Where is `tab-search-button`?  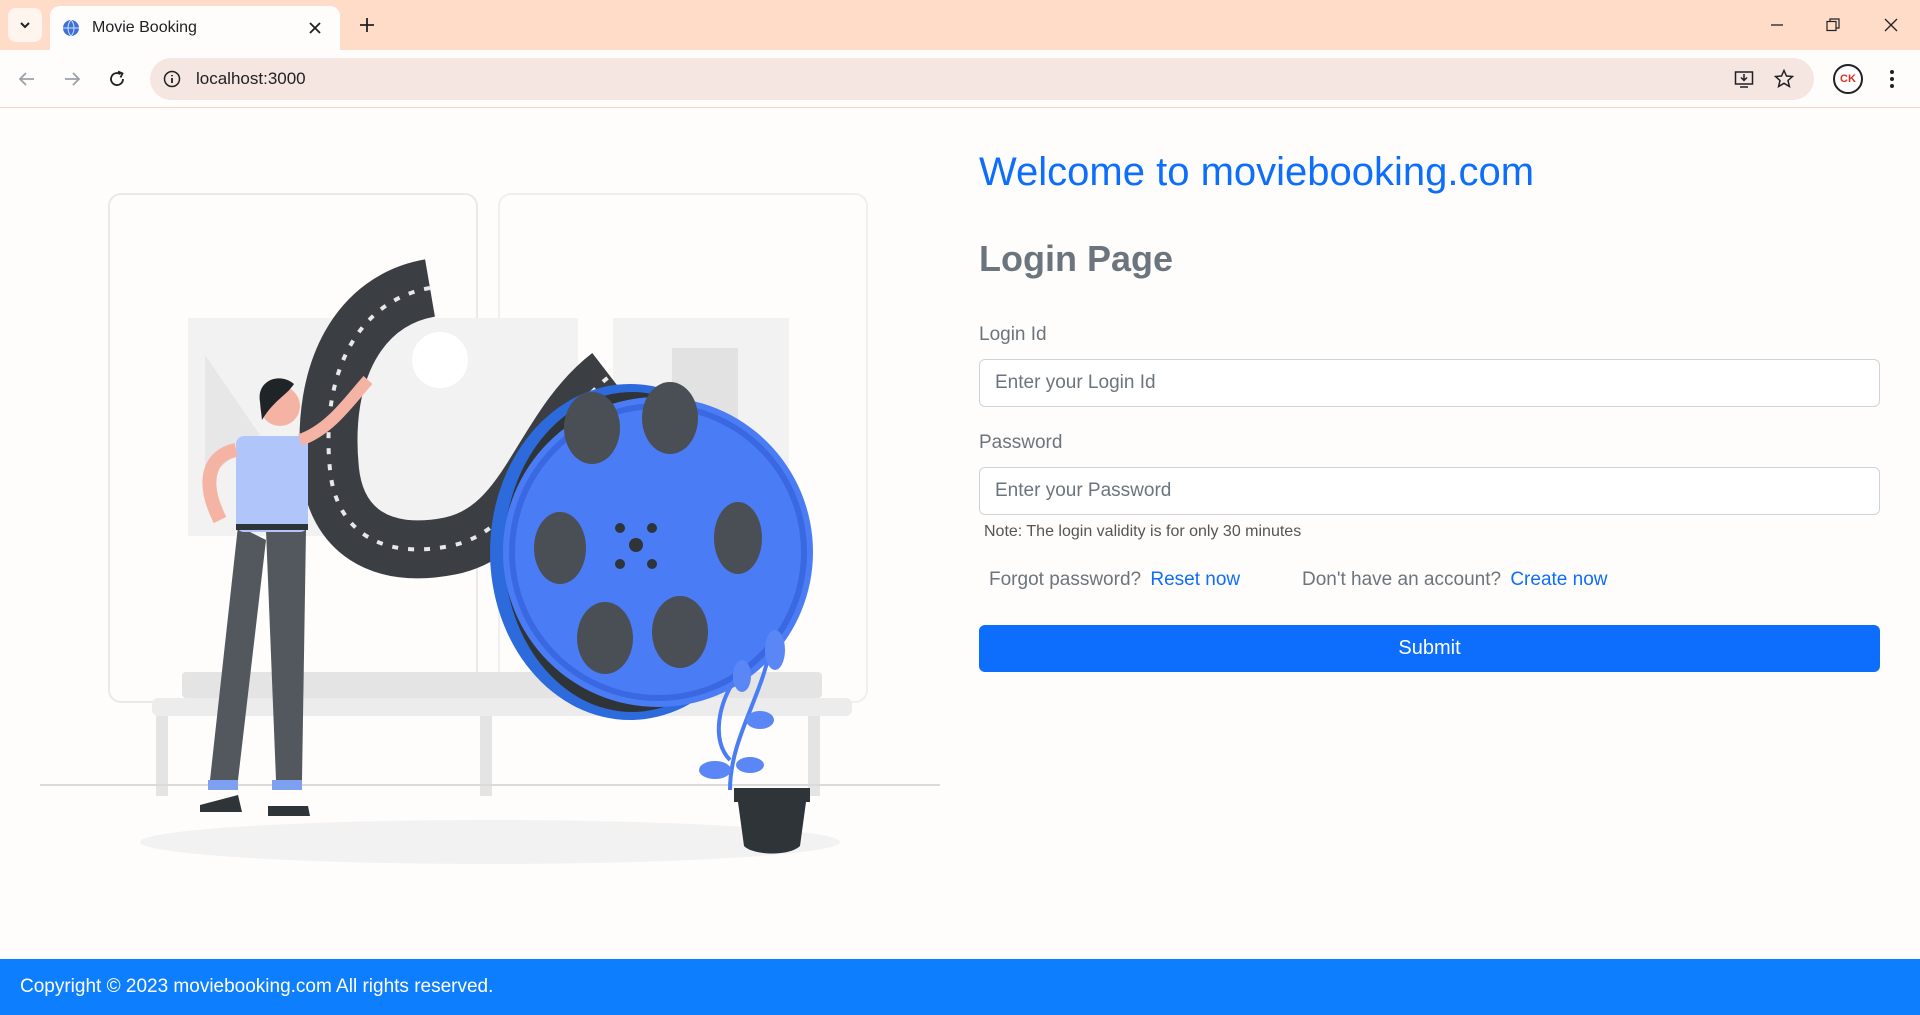
tab-search-button is located at coordinates (25, 25).